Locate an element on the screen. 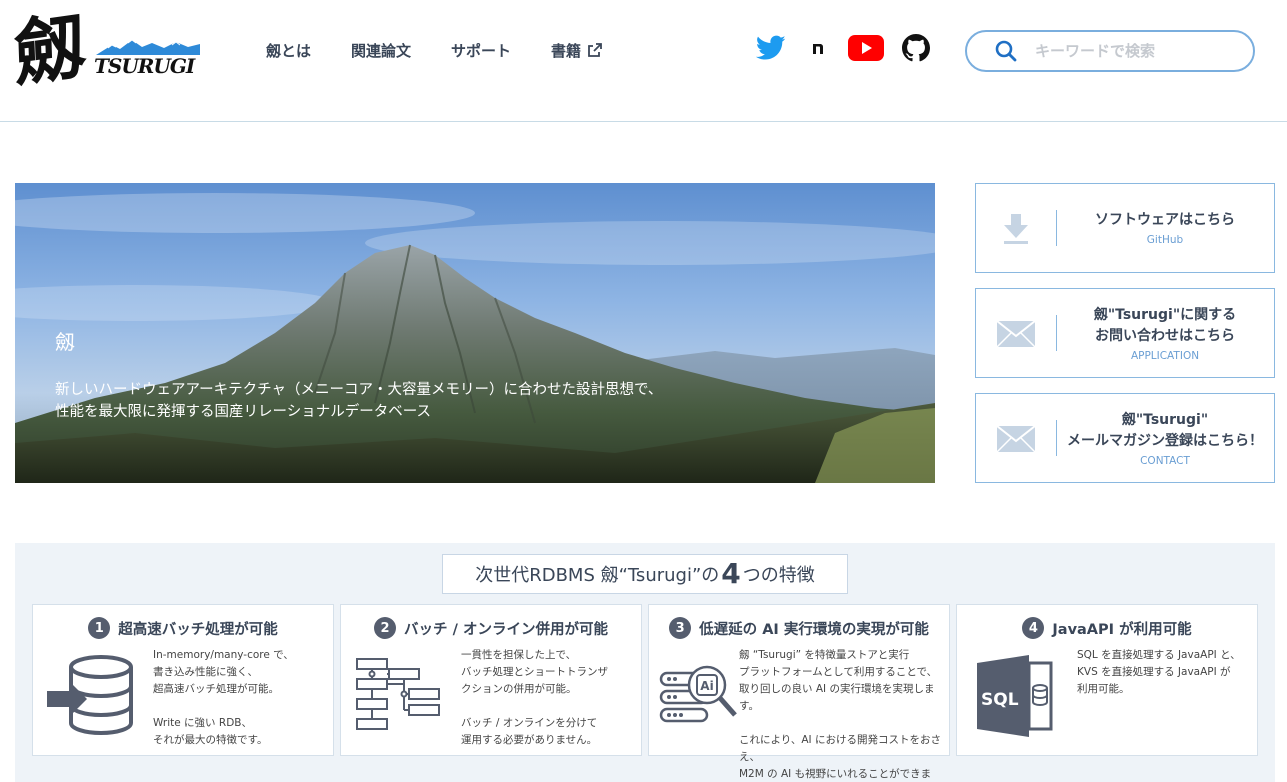  svg-text: Ai is located at coordinates (706, 686).